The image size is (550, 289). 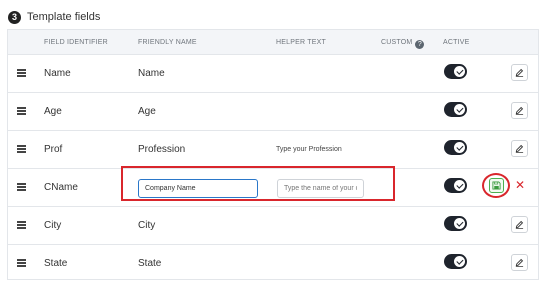 What do you see at coordinates (61, 187) in the screenshot?
I see `field-identifier: CName` at bounding box center [61, 187].